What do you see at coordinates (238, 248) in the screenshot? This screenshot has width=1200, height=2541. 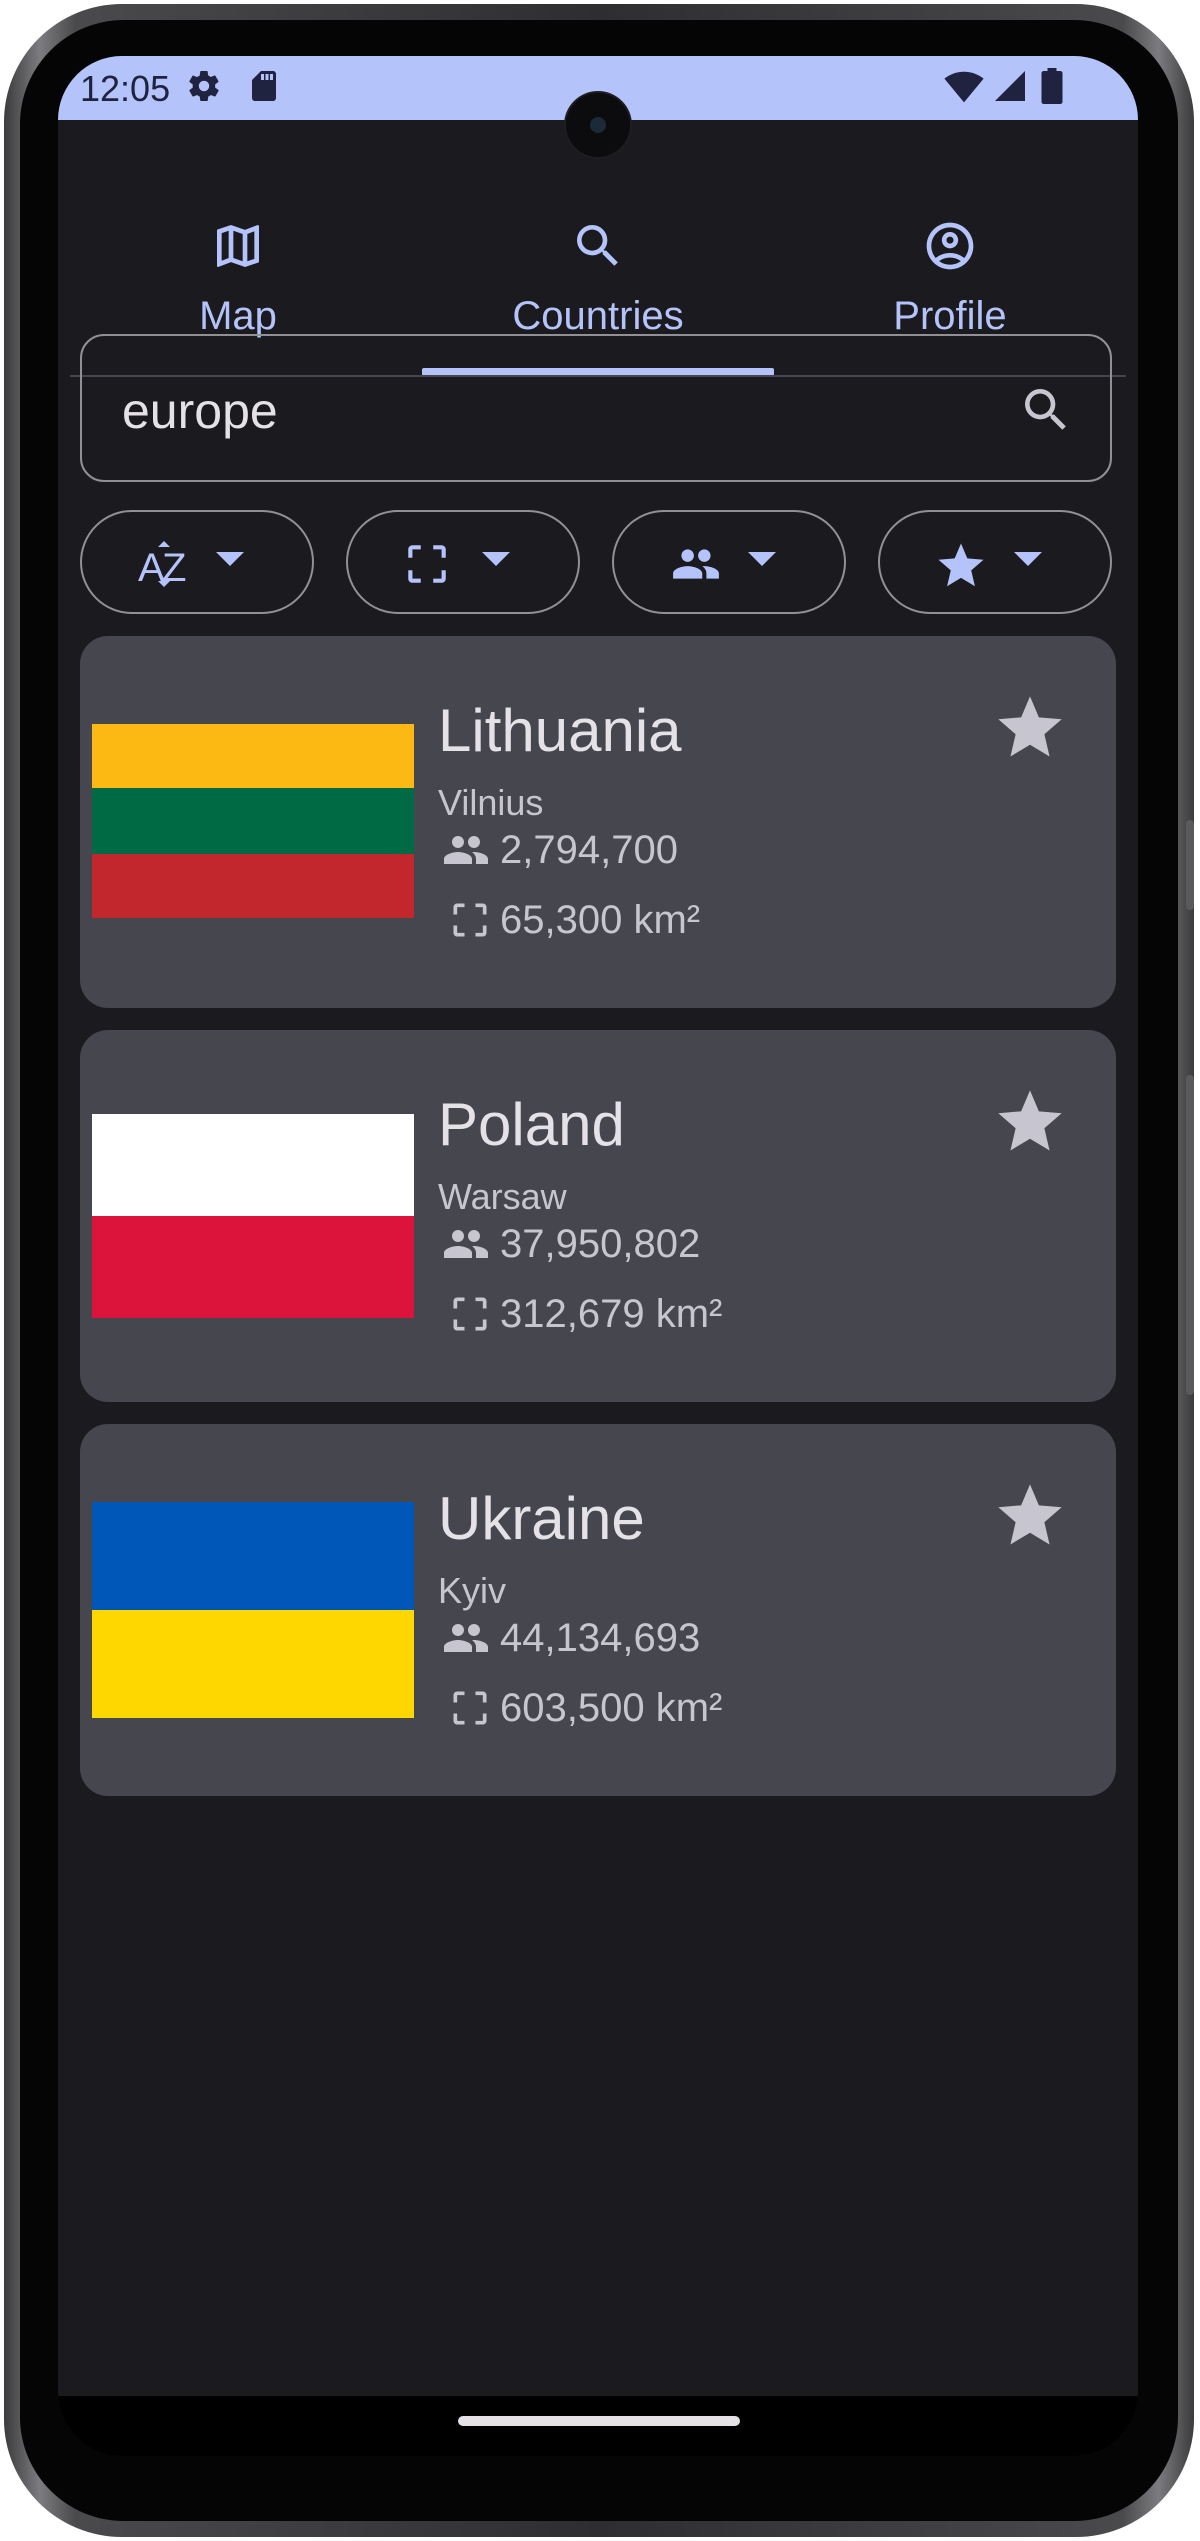 I see `map-icon` at bounding box center [238, 248].